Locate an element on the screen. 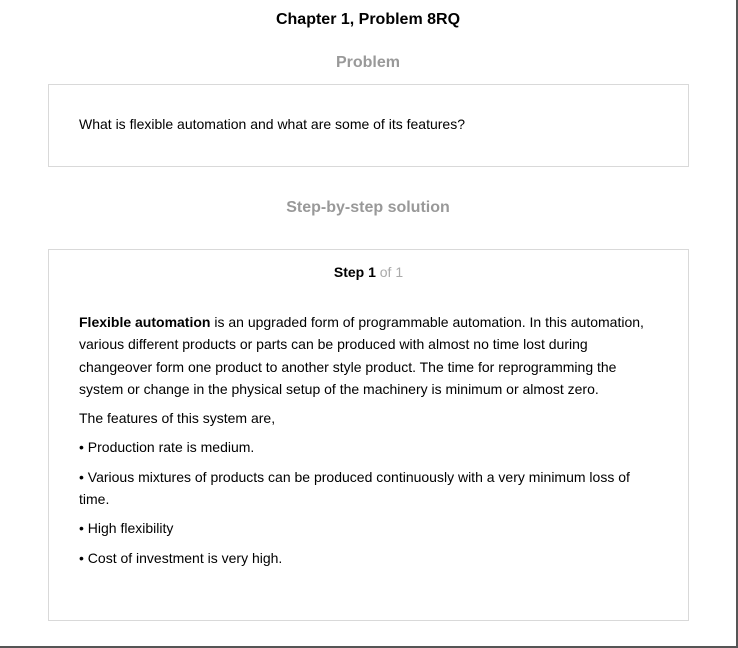 Image resolution: width=738 pixels, height=648 pixels. intro-term: Flexible automation is located at coordinates (145, 322).